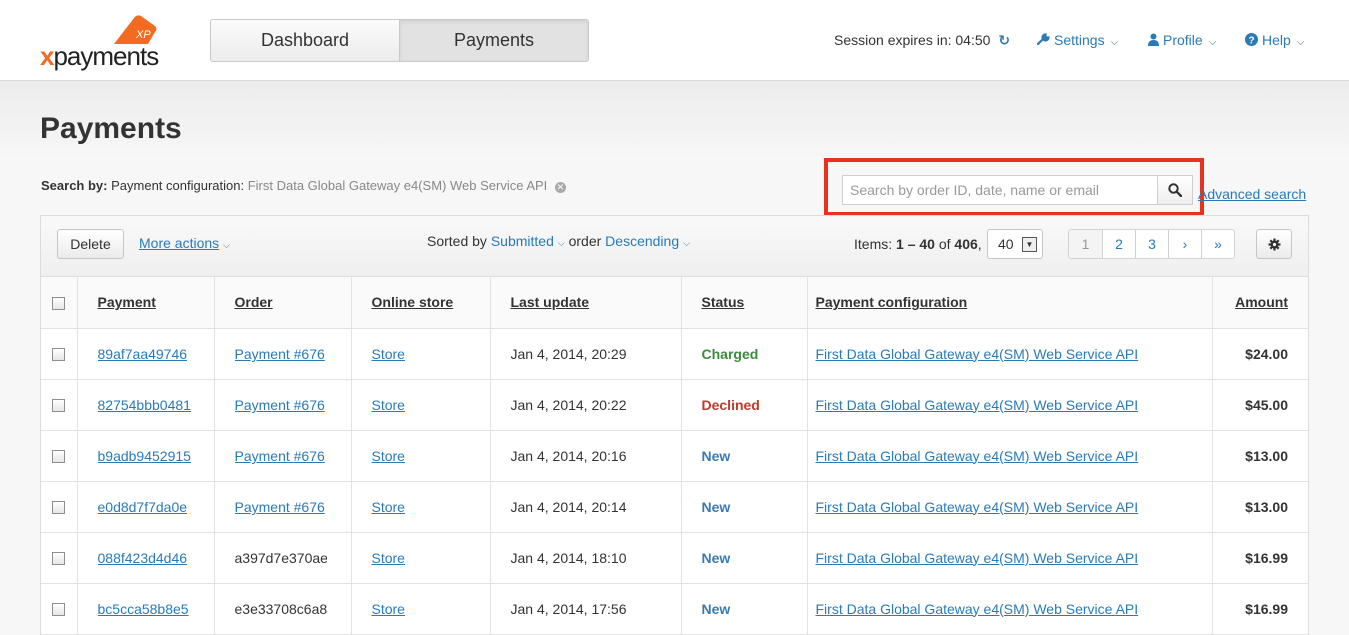 This screenshot has width=1349, height=635. I want to click on page-2: 2, so click(1118, 244).